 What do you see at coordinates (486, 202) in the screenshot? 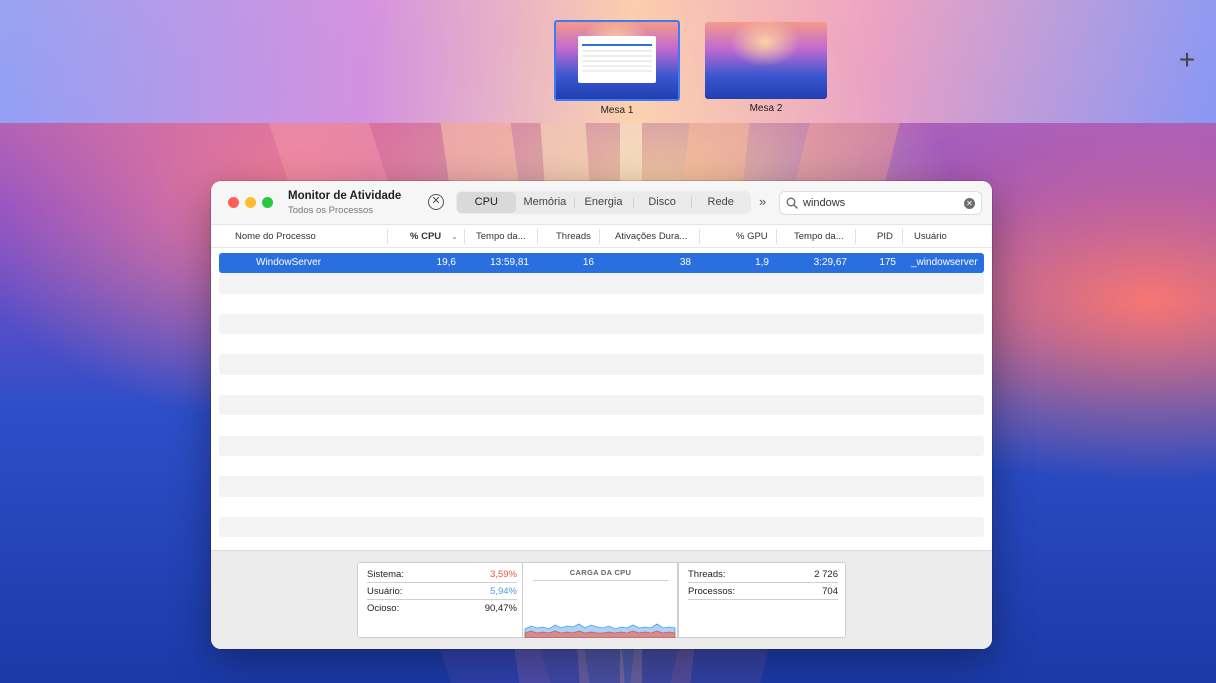
I see `tab-cpu: CPU` at bounding box center [486, 202].